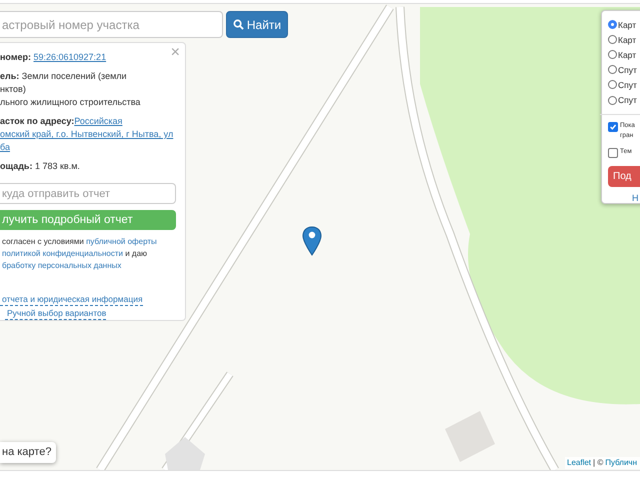  What do you see at coordinates (28, 452) in the screenshot?
I see `hint-button: на карте?` at bounding box center [28, 452].